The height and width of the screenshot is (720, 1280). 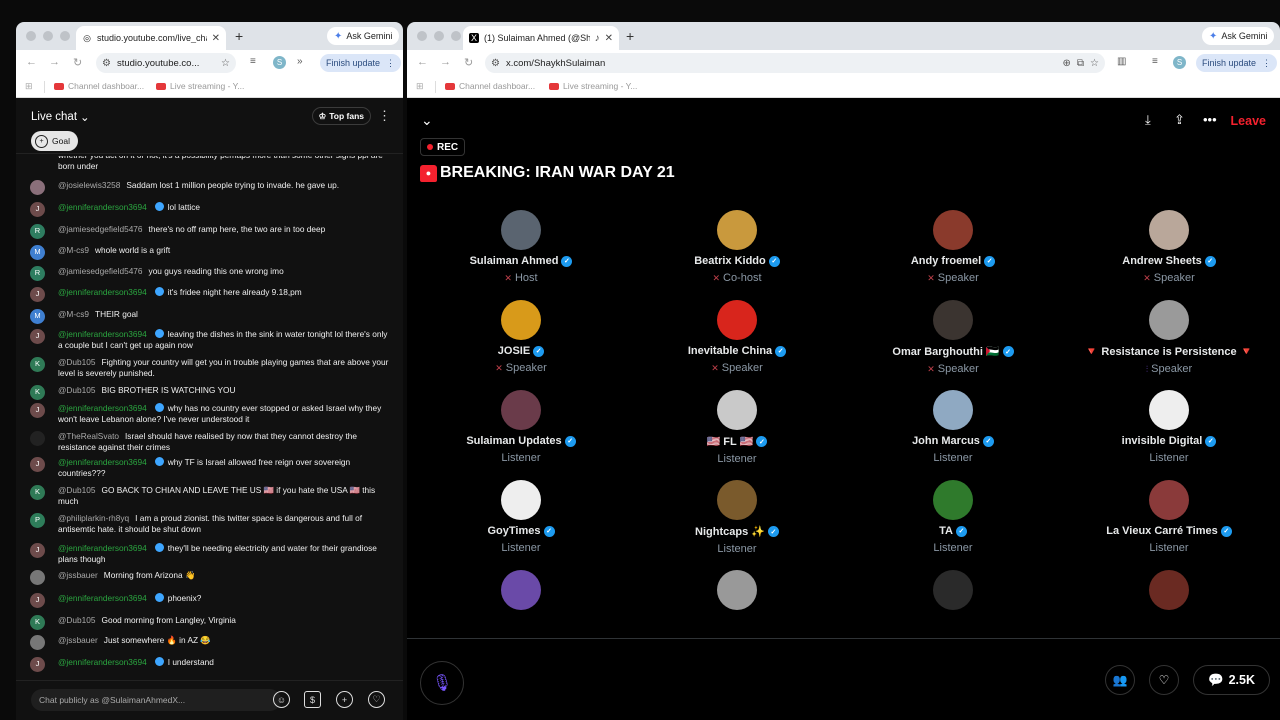 What do you see at coordinates (54, 141) in the screenshot?
I see `goal-chip: + Goal` at bounding box center [54, 141].